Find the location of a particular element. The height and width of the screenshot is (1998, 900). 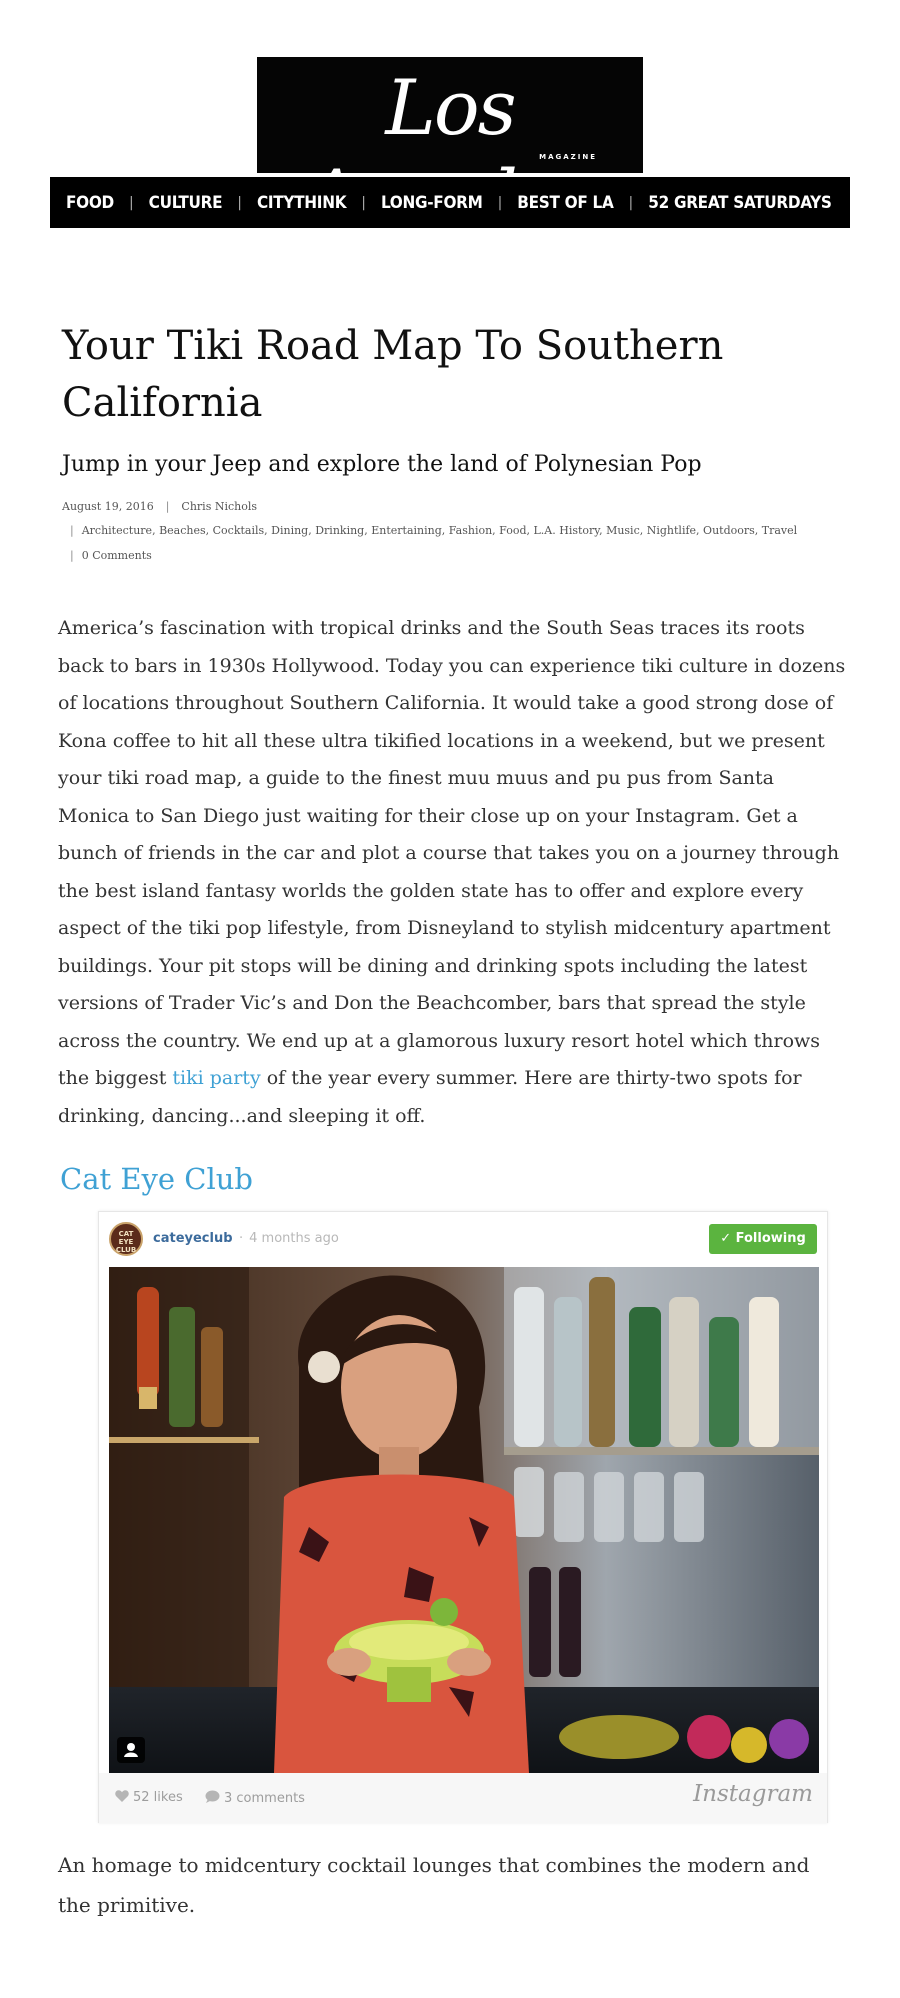

tag-link: Beaches is located at coordinates (182, 530).